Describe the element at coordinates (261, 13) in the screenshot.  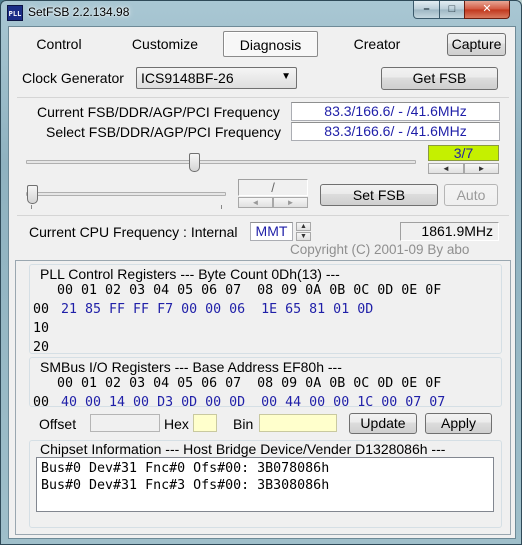
I see `title-bar: PLL SetFSB 2.2.134.98 – □ ✕` at that location.